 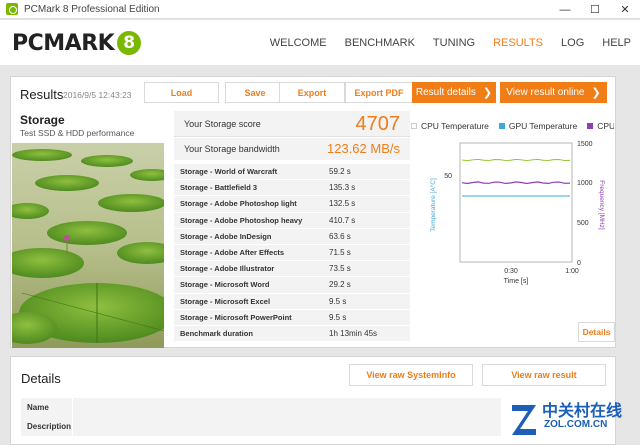 I want to click on row-value: 63.6 s, so click(x=340, y=236).